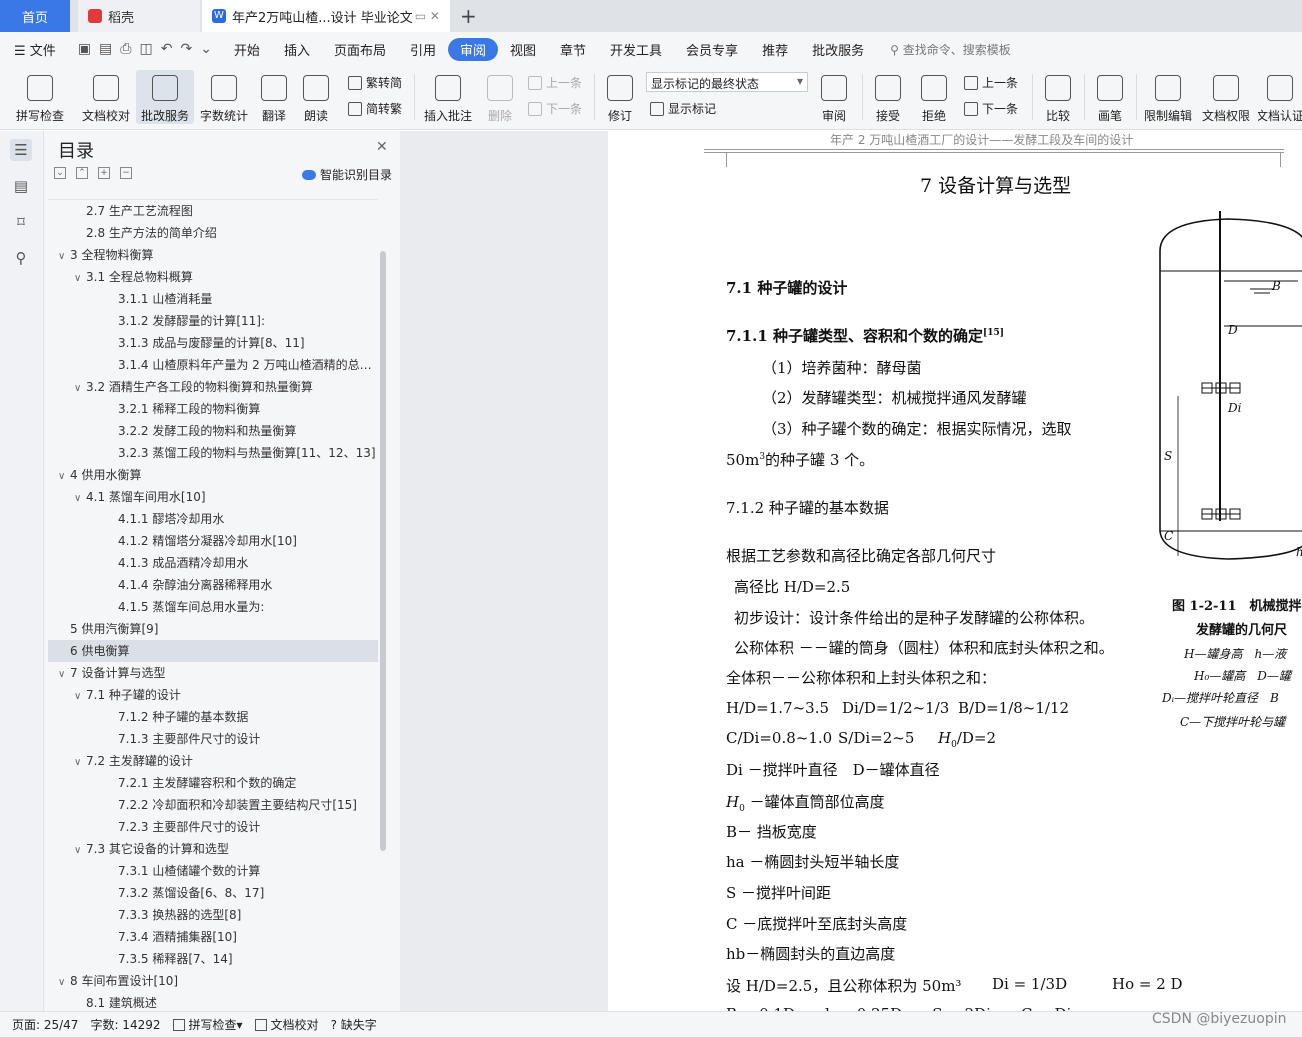 The height and width of the screenshot is (1037, 1302). Describe the element at coordinates (213, 827) in the screenshot. I see `toc-item: 7.2.3 主要部件尺寸的设计` at that location.